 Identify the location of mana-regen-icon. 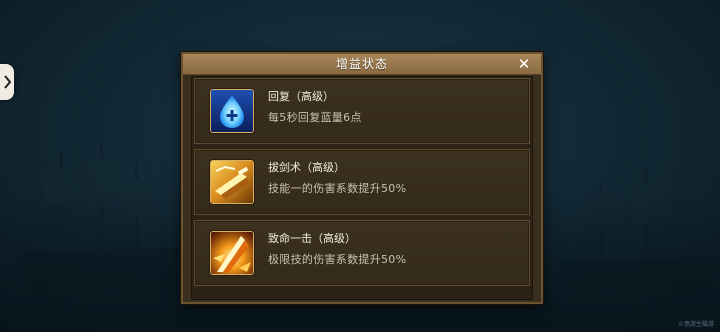
(232, 111).